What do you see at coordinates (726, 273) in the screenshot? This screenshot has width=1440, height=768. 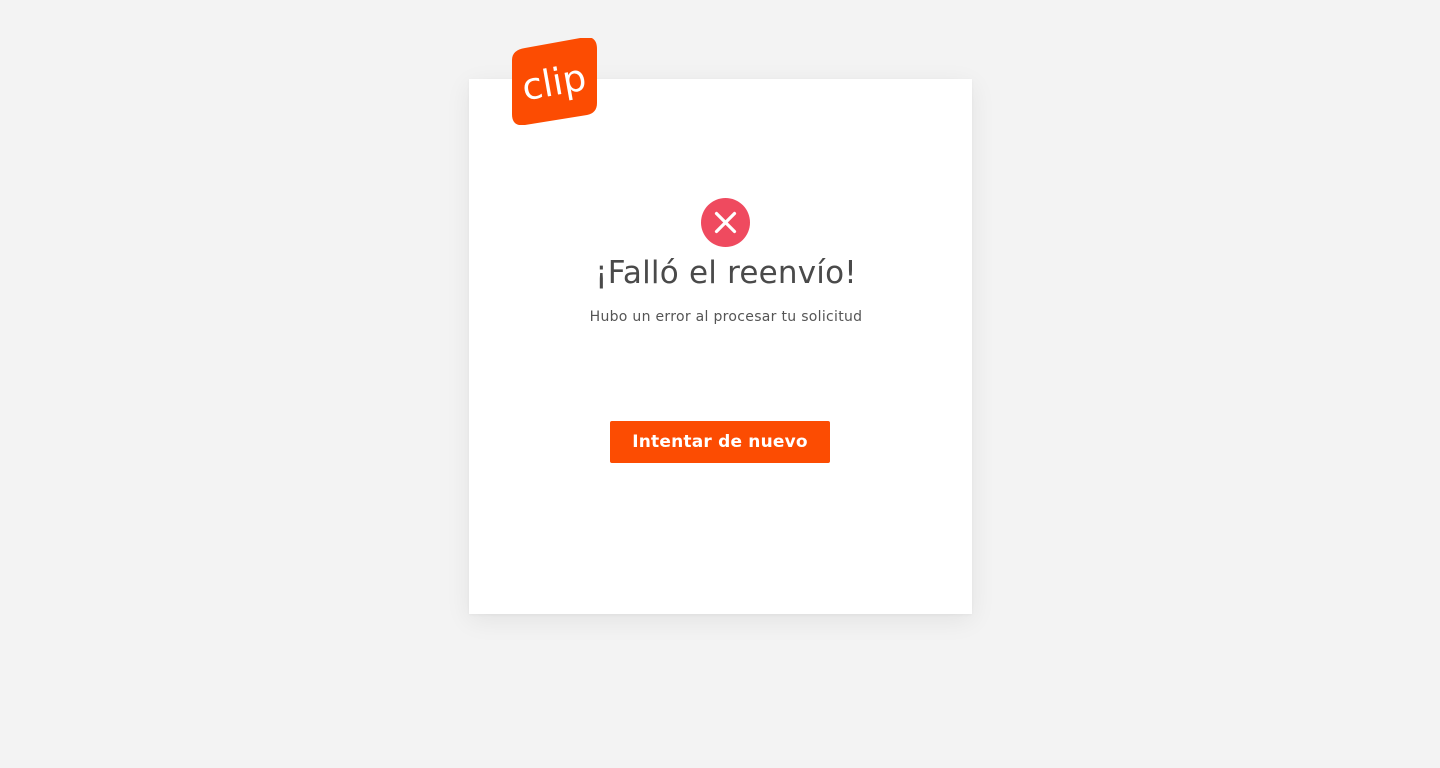 I see `status-title: ¡Falló el reenvío!` at bounding box center [726, 273].